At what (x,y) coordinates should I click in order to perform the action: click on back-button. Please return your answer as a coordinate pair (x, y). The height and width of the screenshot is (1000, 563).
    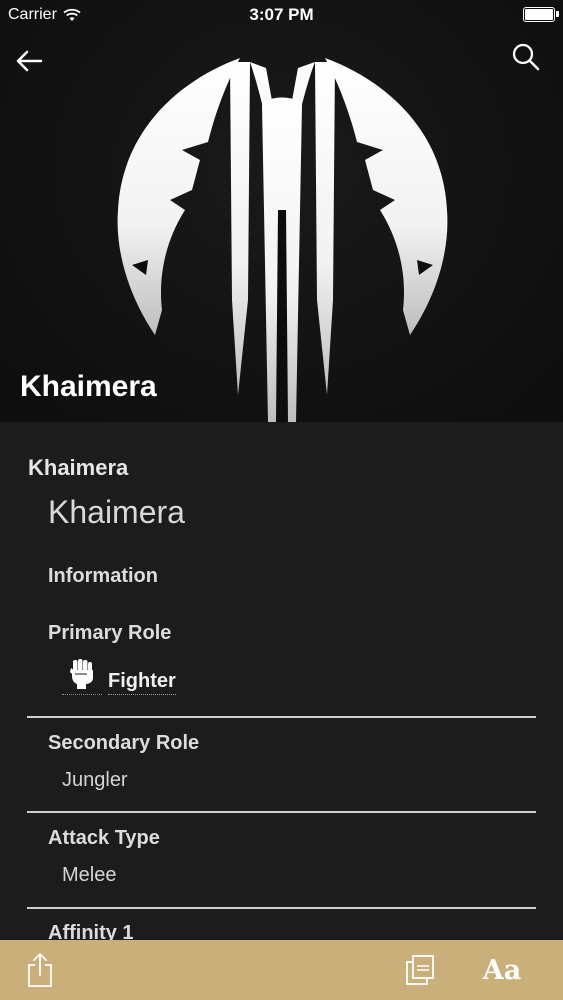
    Looking at the image, I should click on (29, 61).